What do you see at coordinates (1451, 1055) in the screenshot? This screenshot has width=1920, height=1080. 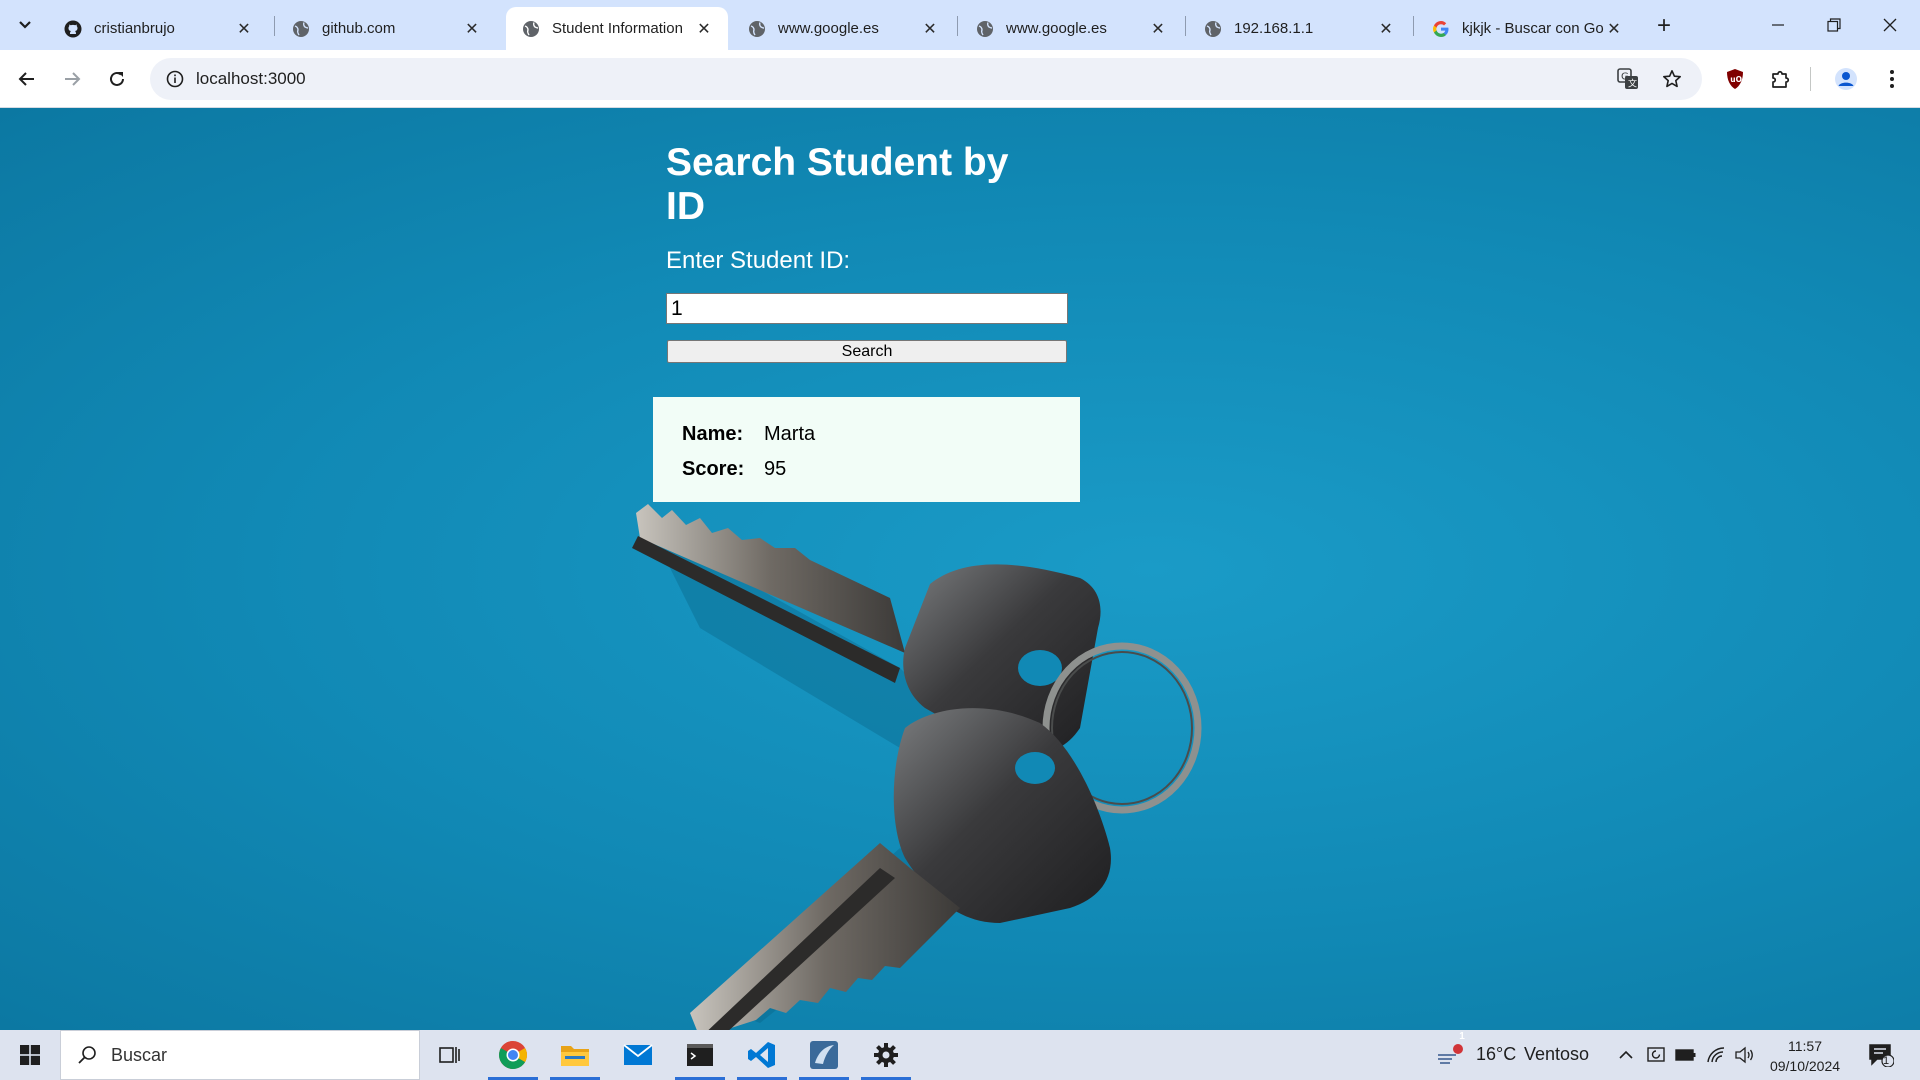 I see `weather-widget-icon` at bounding box center [1451, 1055].